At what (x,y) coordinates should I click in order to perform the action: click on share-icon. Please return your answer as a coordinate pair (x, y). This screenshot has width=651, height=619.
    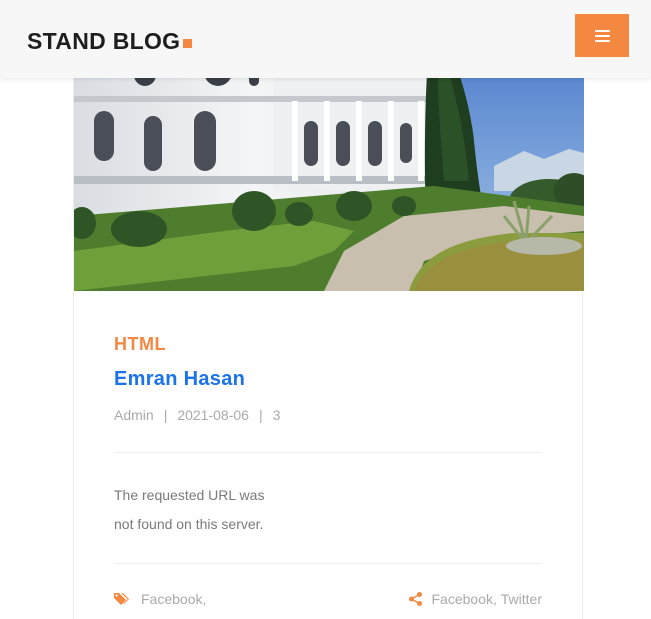
    Looking at the image, I should click on (415, 599).